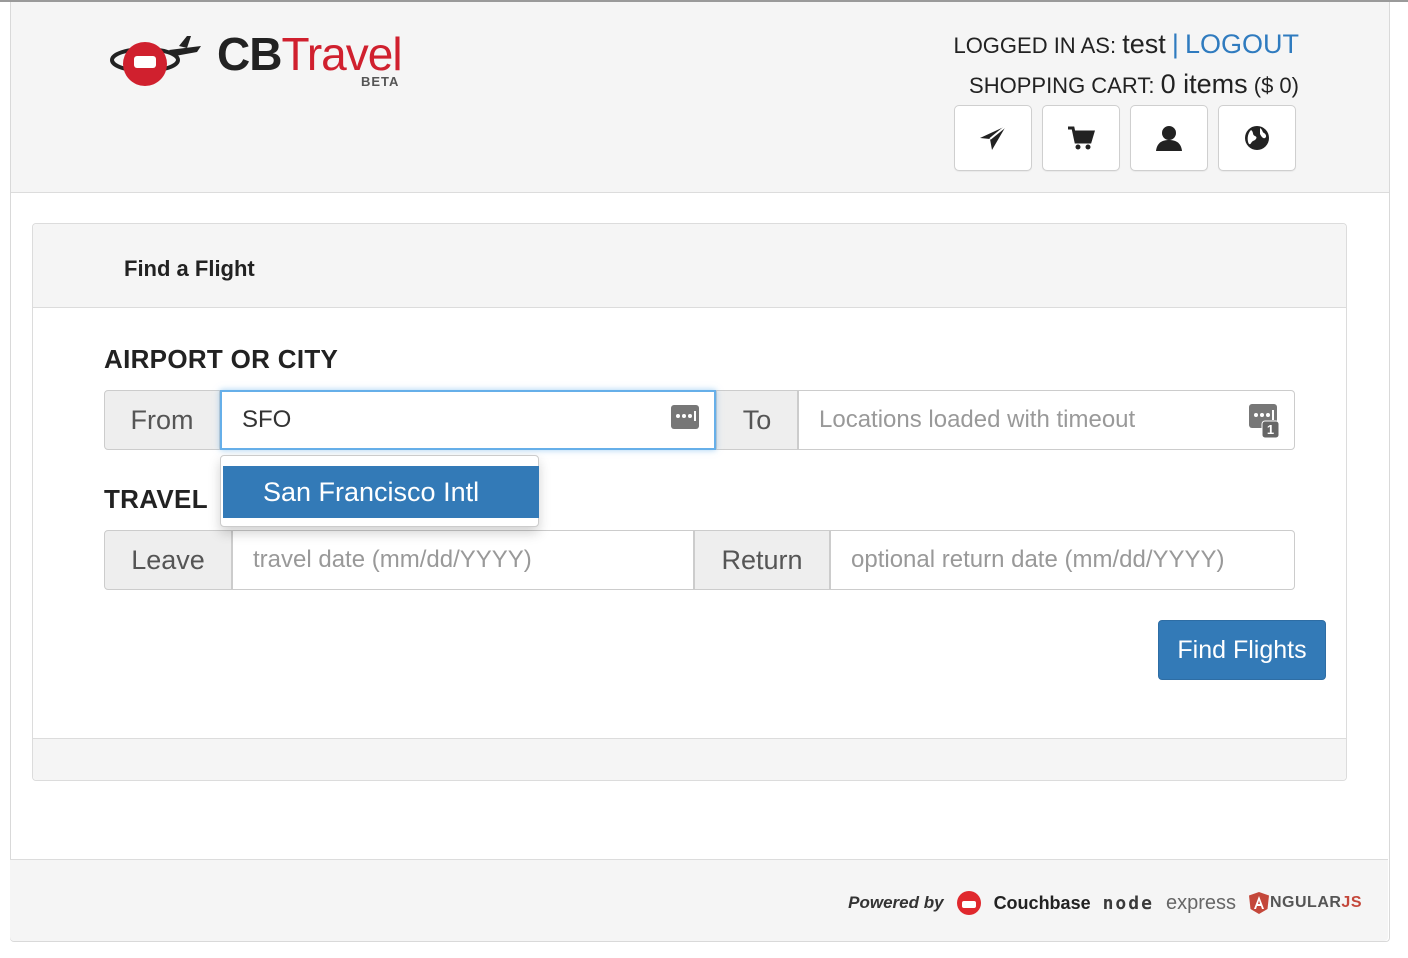  Describe the element at coordinates (221, 359) in the screenshot. I see `airport-section-label: AIRPORT OR CITY` at that location.